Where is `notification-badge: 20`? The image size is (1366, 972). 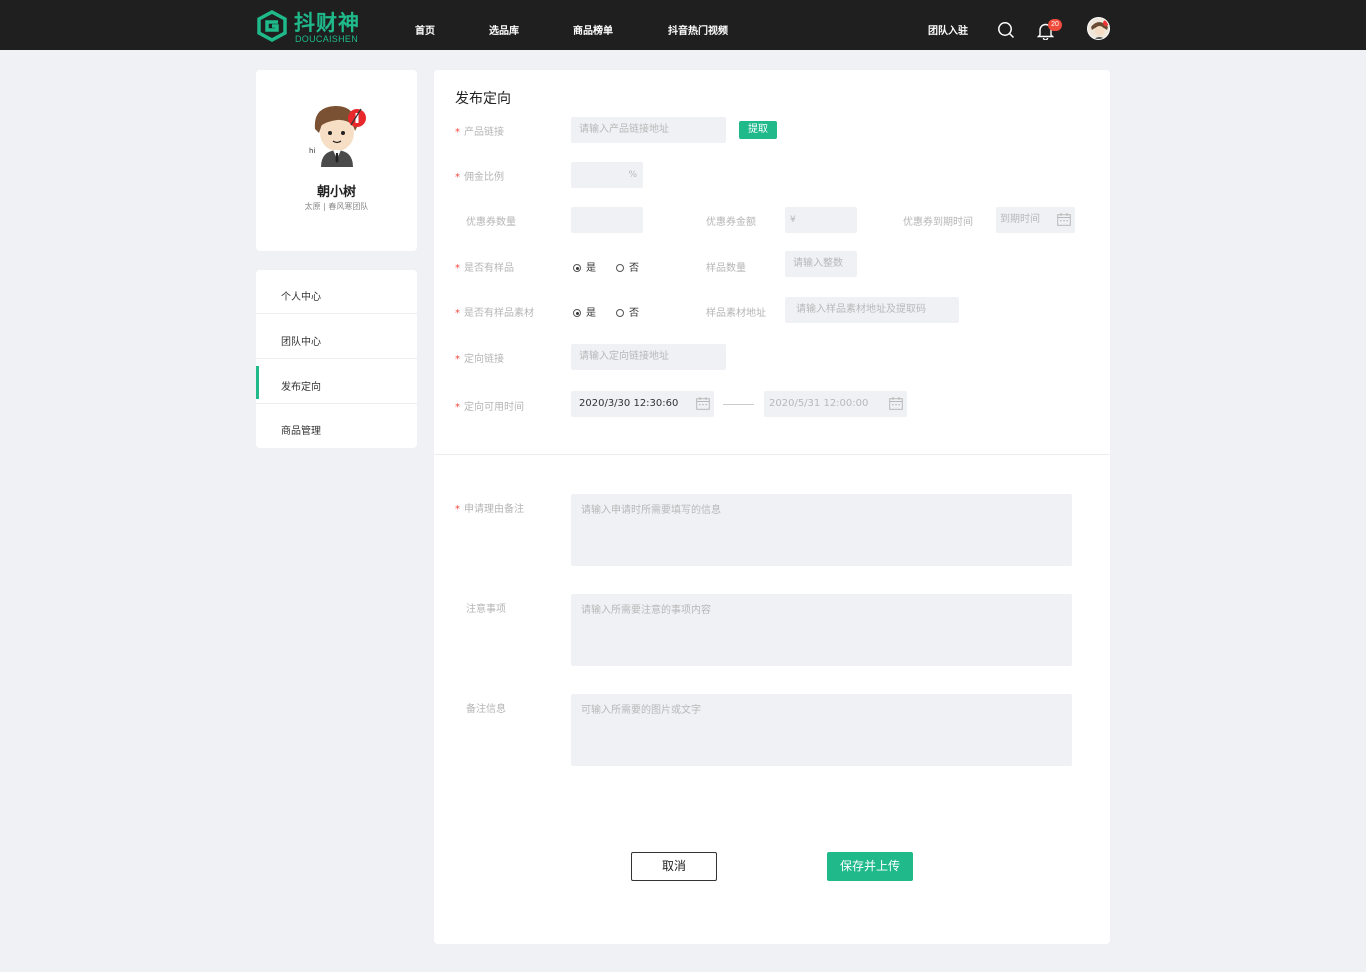
notification-badge: 20 is located at coordinates (1055, 25).